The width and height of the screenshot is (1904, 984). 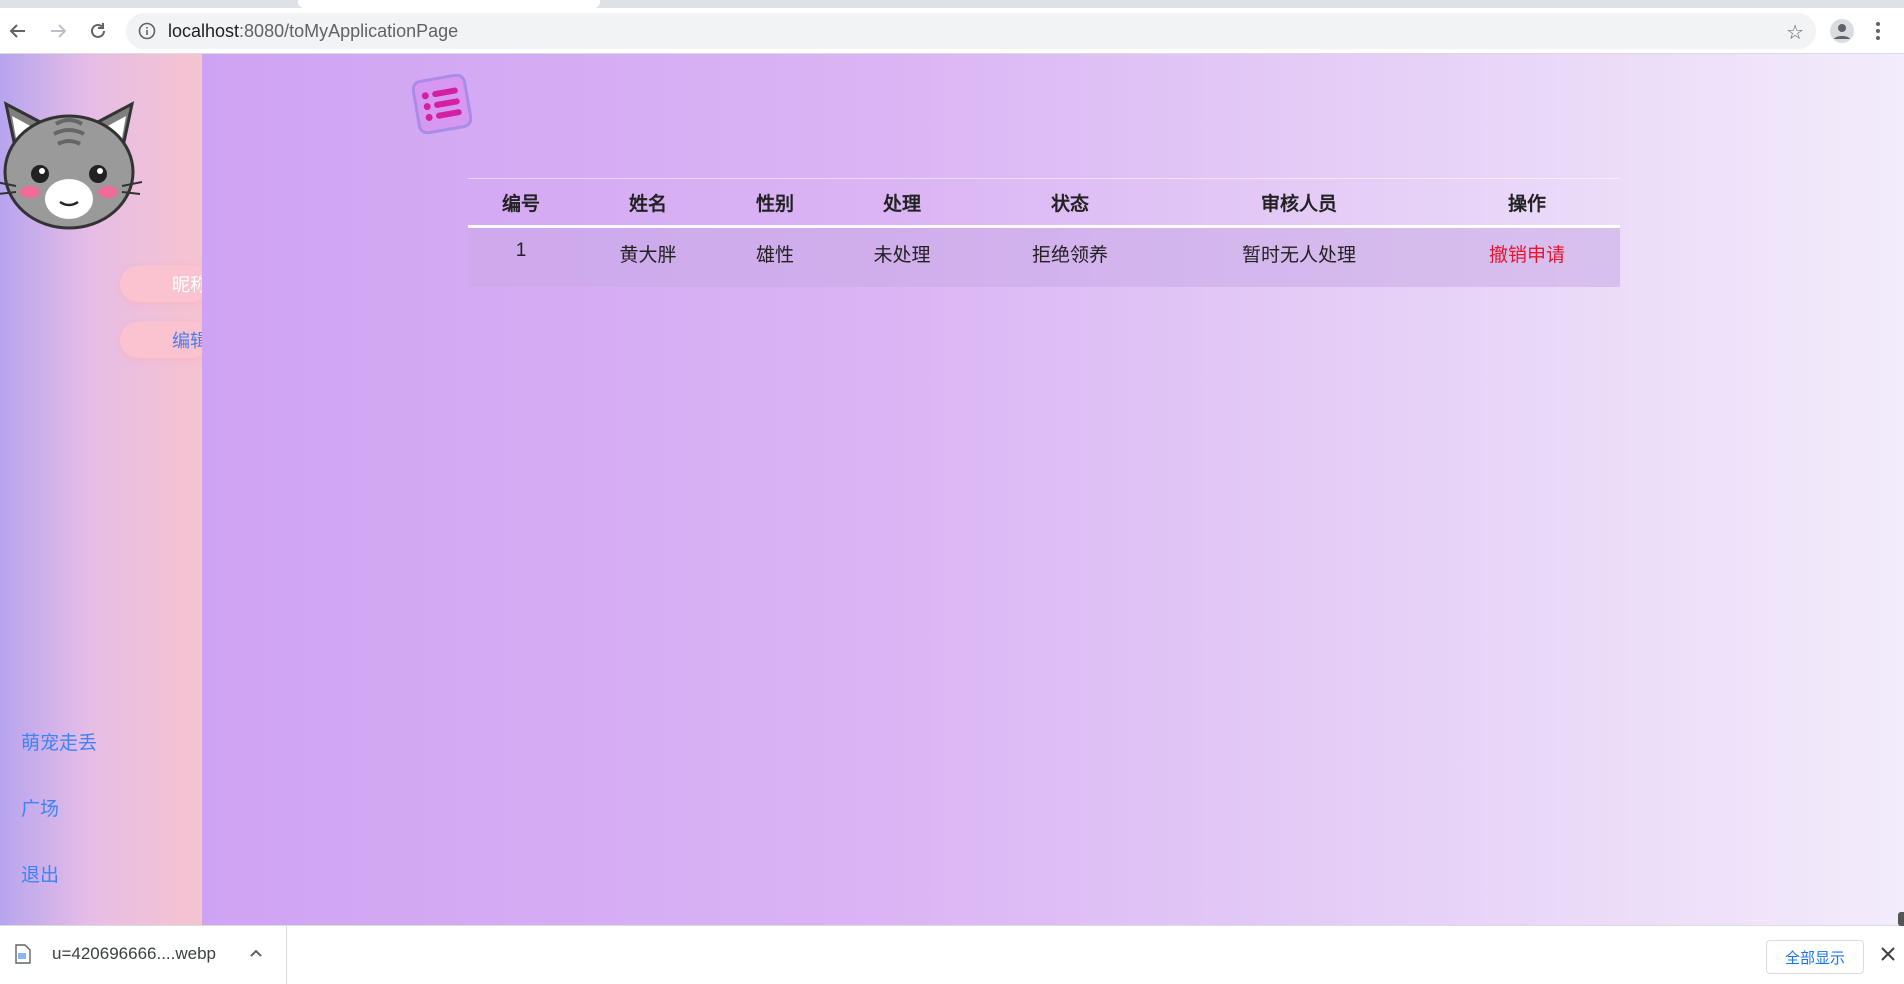 What do you see at coordinates (648, 256) in the screenshot?
I see `cell-name: 黄大胖` at bounding box center [648, 256].